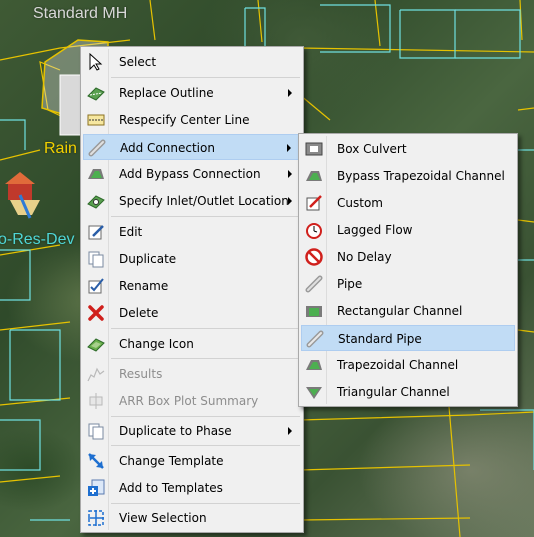  I want to click on map-label-res-dev: o-Res-Dev, so click(37, 239).